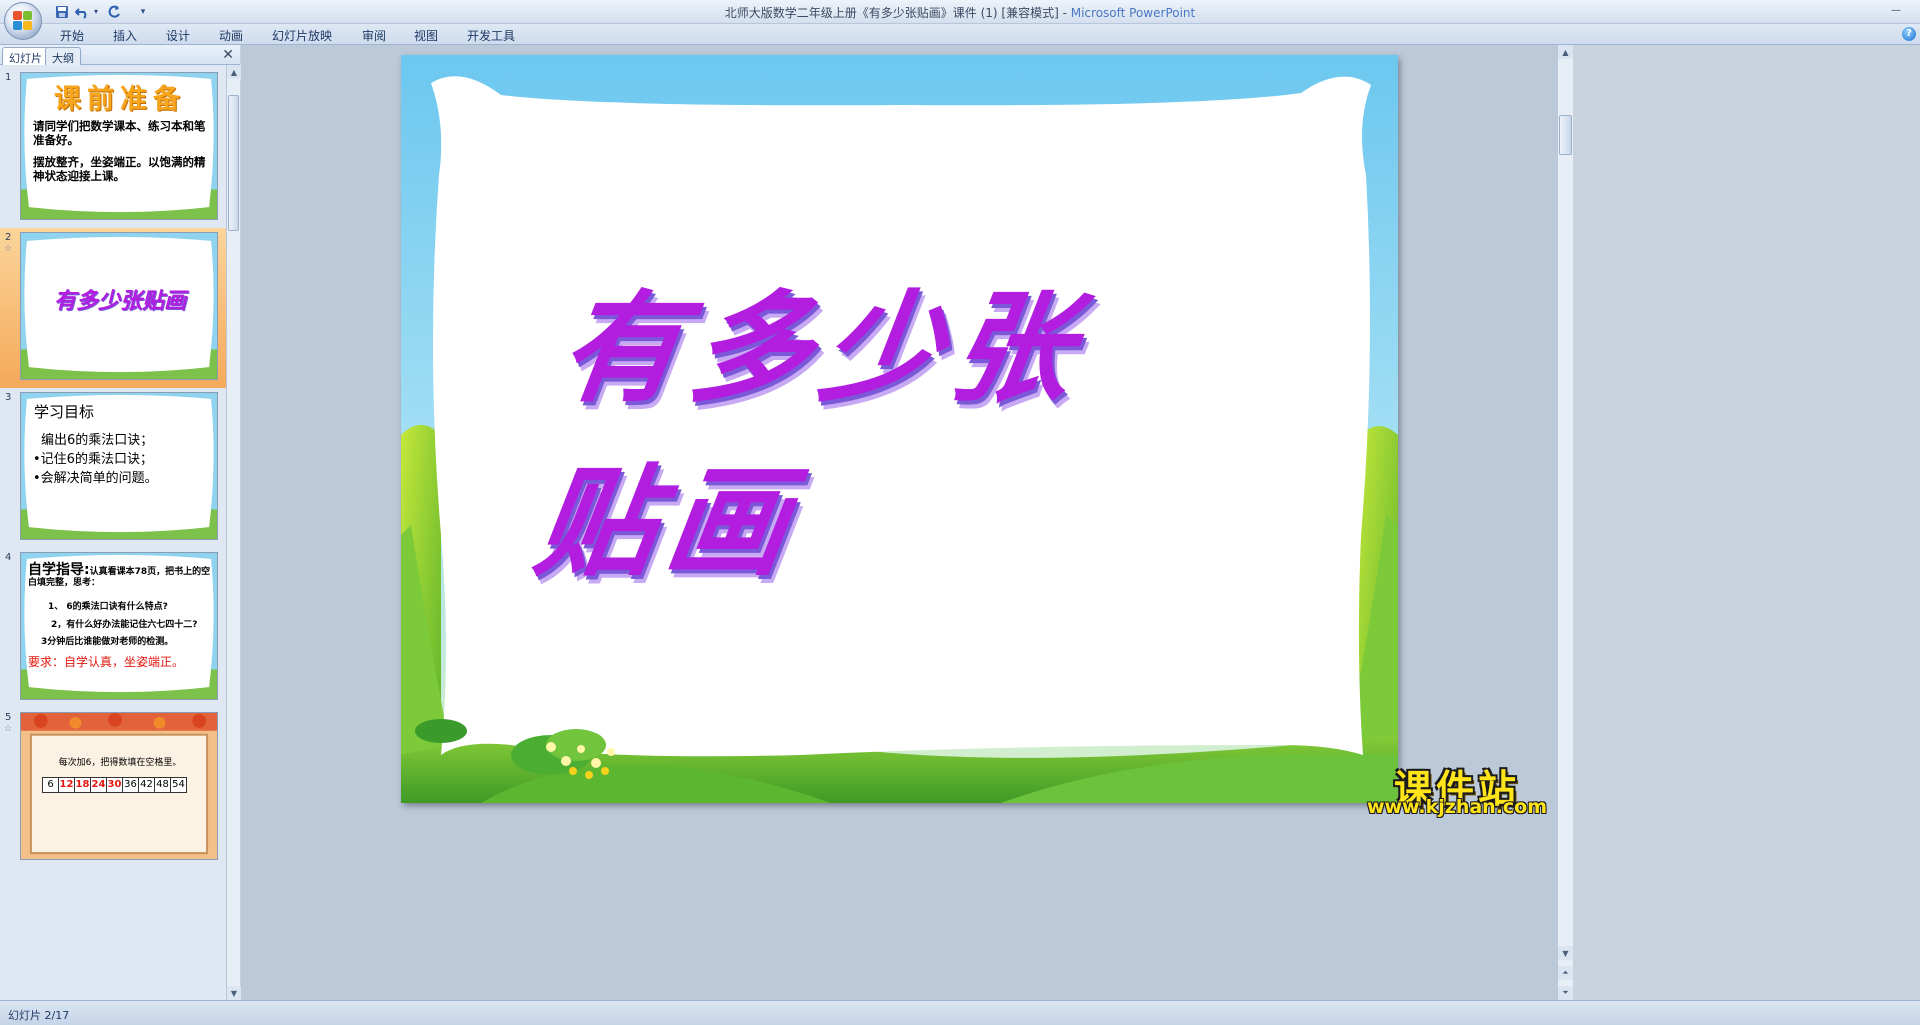  What do you see at coordinates (1565, 973) in the screenshot?
I see `previous-slide-icon: ⏶` at bounding box center [1565, 973].